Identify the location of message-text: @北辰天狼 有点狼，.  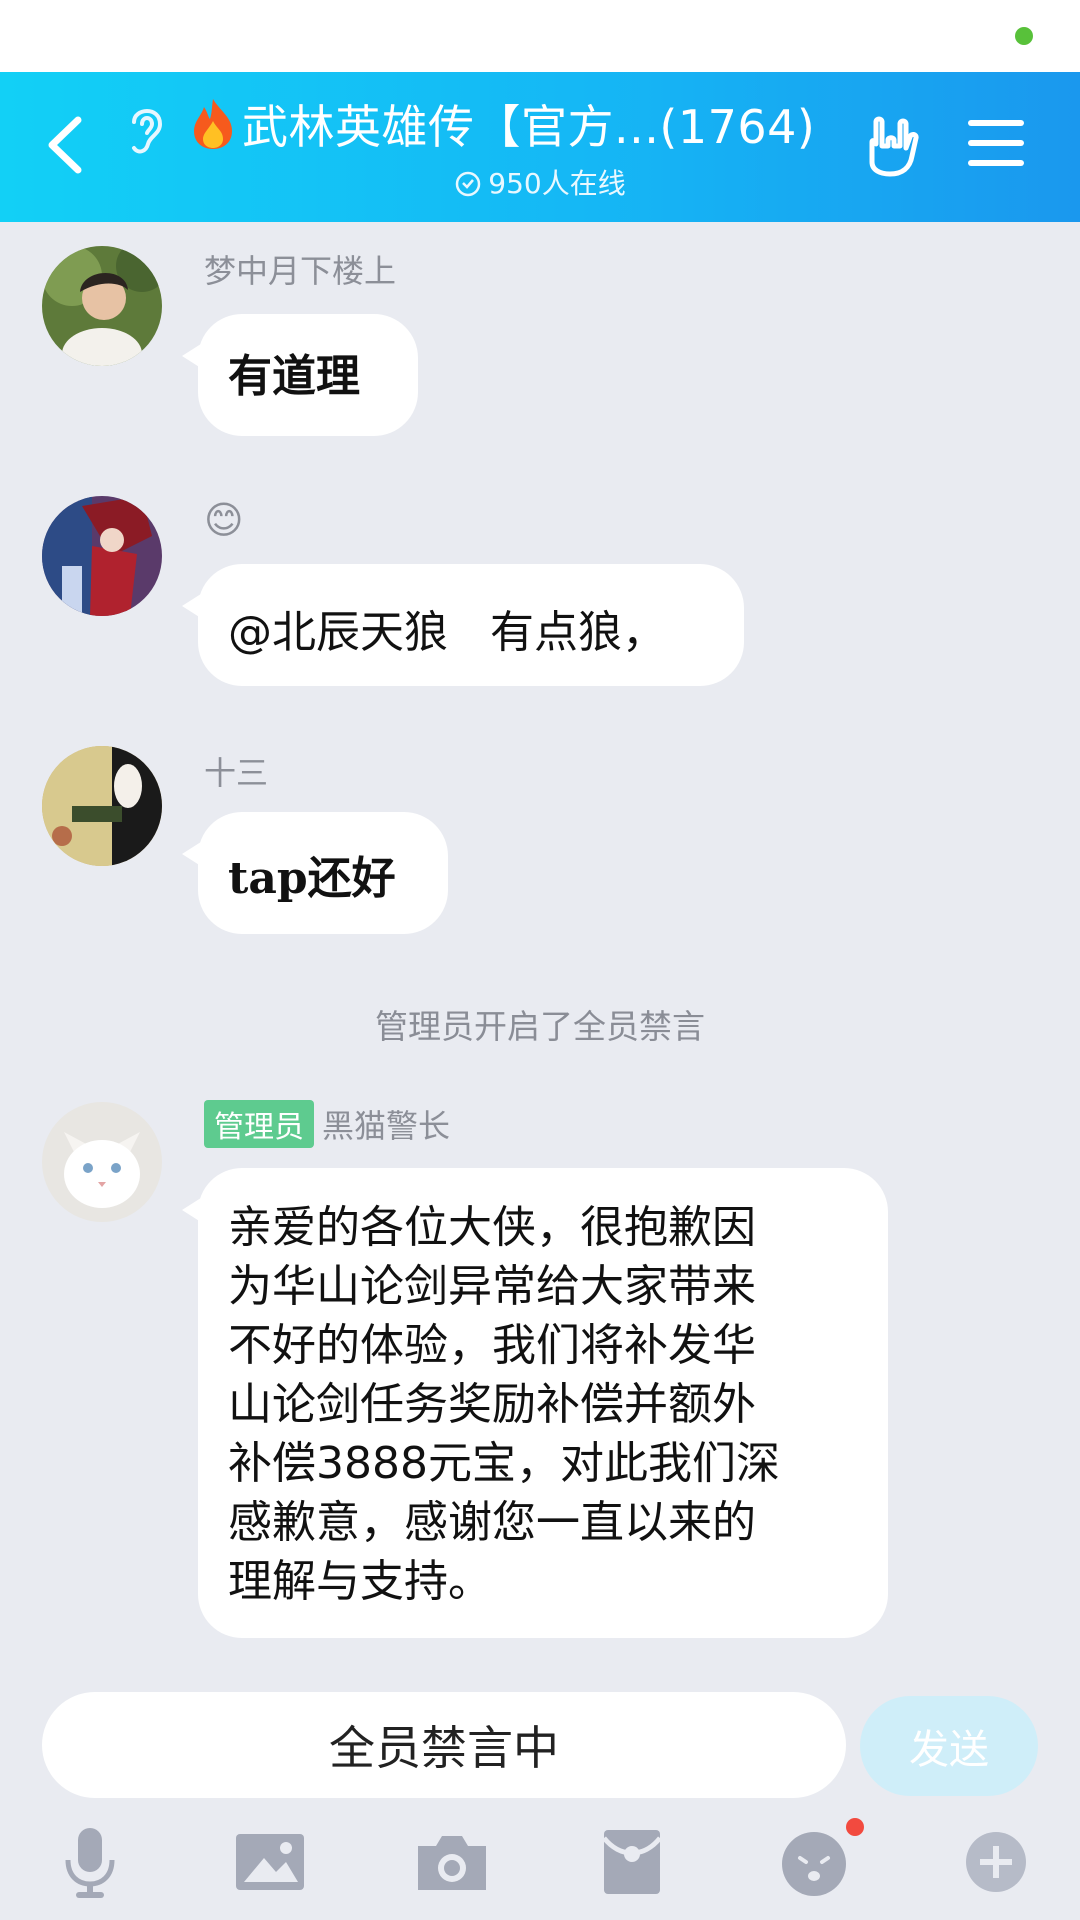
(447, 632).